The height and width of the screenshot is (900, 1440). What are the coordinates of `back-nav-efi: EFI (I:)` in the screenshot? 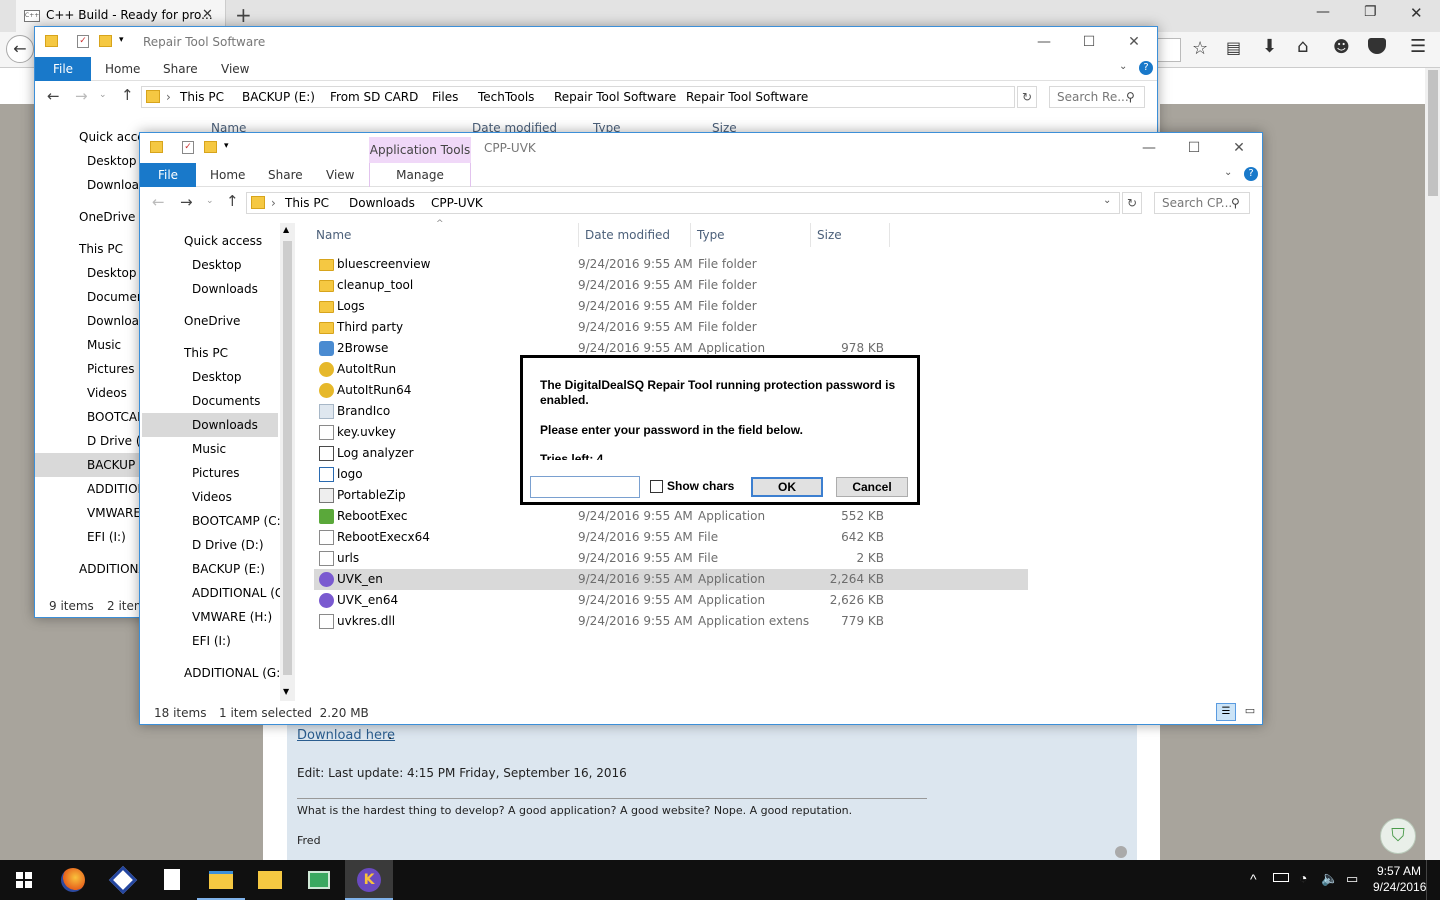 It's located at (106, 537).